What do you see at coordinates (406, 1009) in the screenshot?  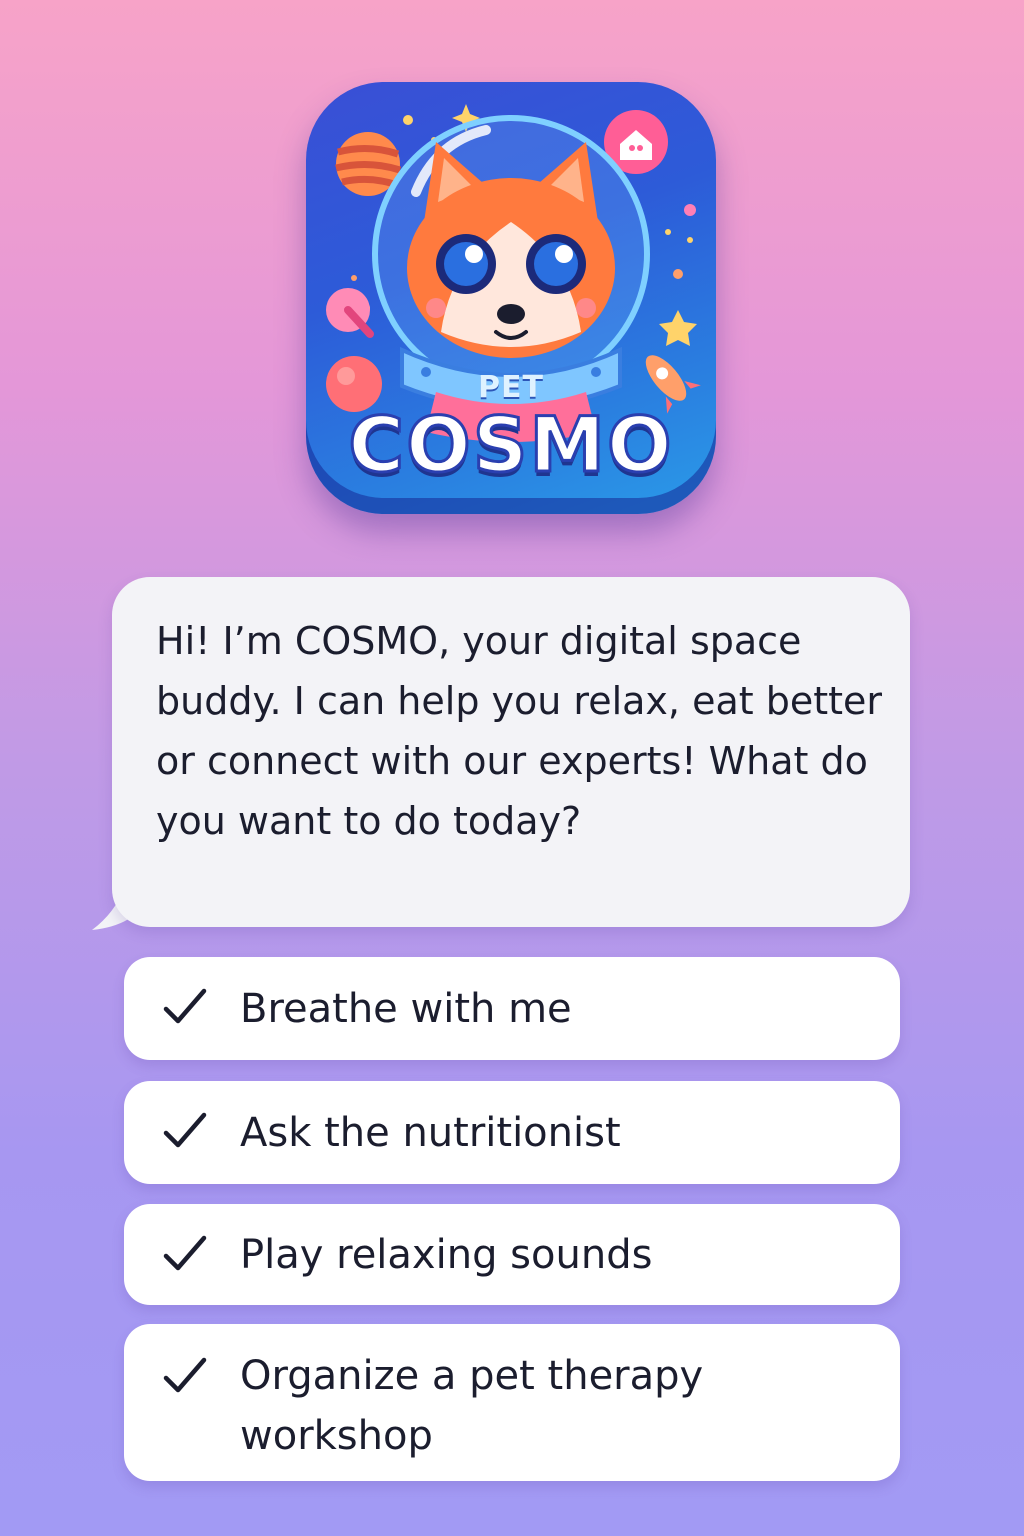 I see `option-label: Breathe with me` at bounding box center [406, 1009].